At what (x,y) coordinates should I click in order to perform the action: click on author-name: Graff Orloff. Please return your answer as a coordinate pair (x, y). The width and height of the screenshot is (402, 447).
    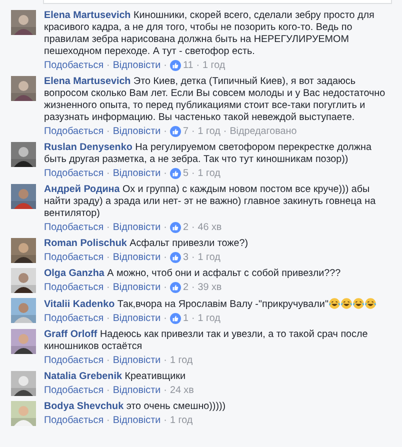
    Looking at the image, I should click on (71, 334).